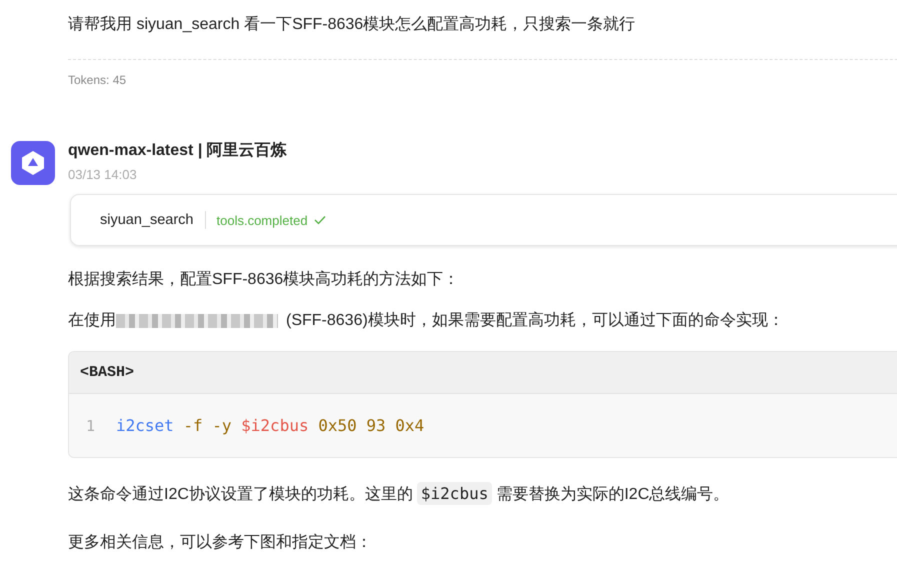 The height and width of the screenshot is (580, 897). What do you see at coordinates (220, 542) in the screenshot?
I see `reply-paragraph: 更多相关信息，可以参考下图和指定文档：` at bounding box center [220, 542].